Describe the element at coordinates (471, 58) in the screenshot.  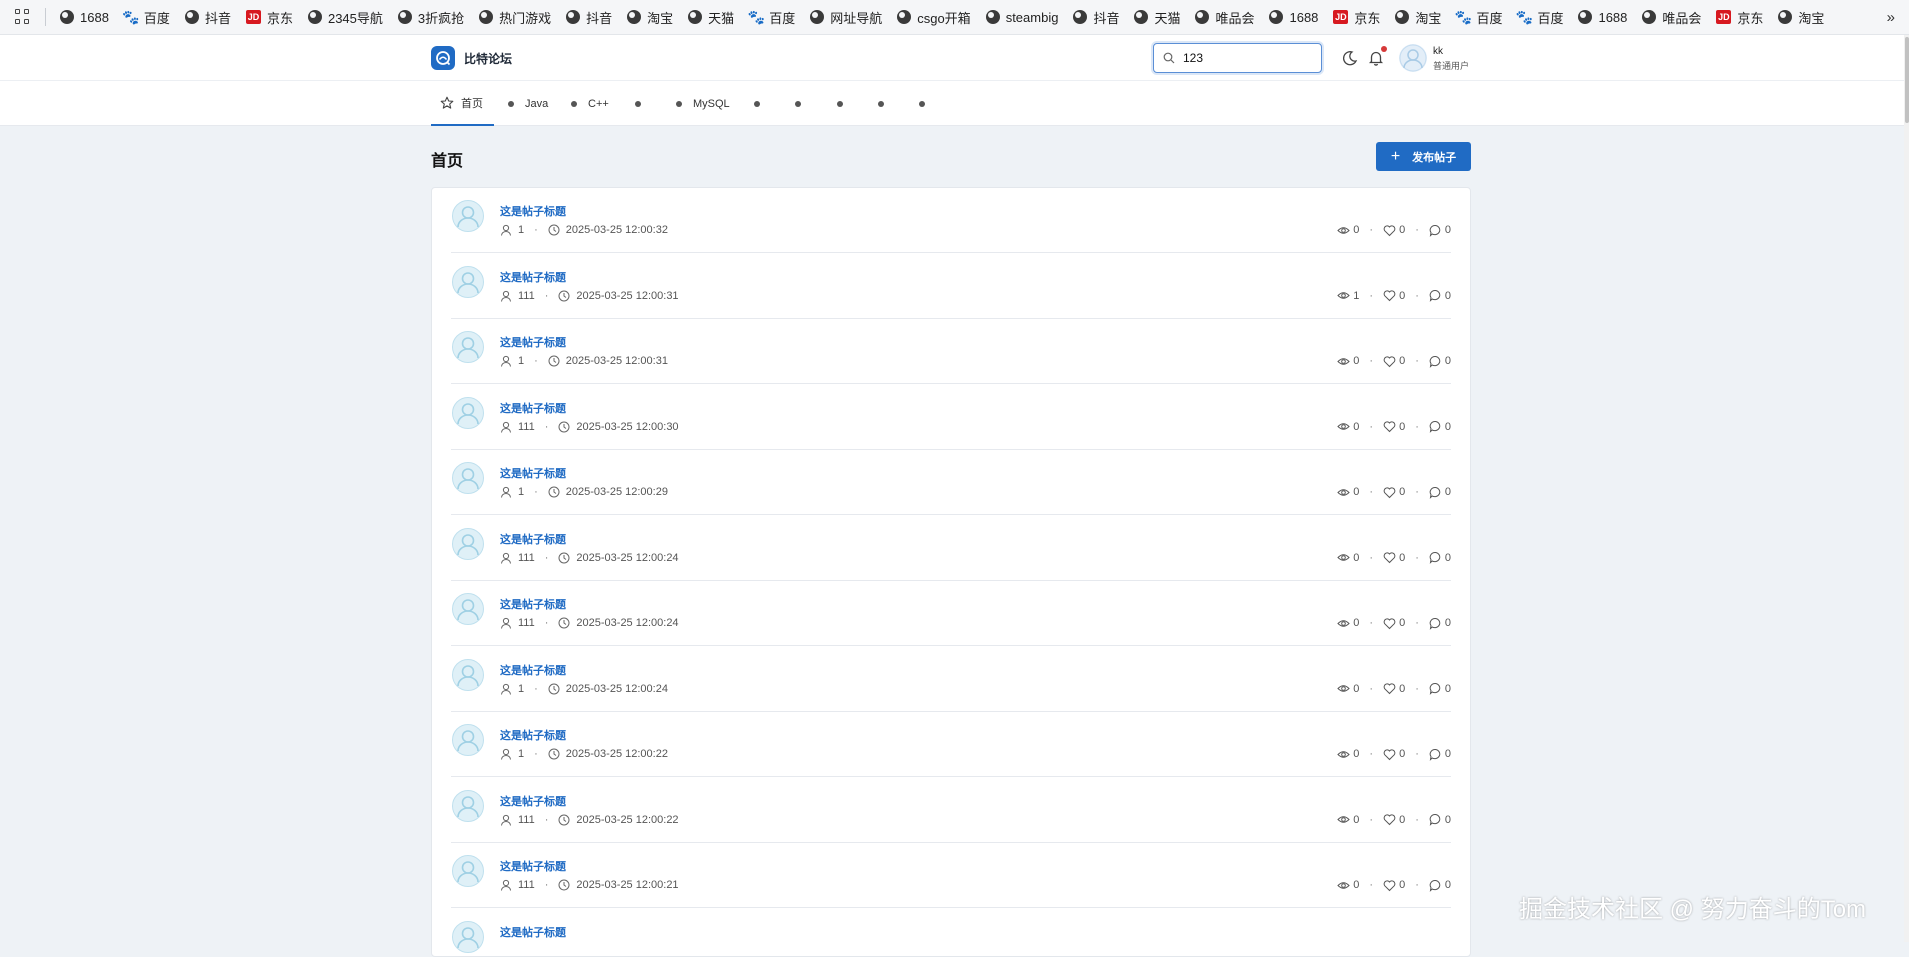
I see `site-logo: 比特论坛` at that location.